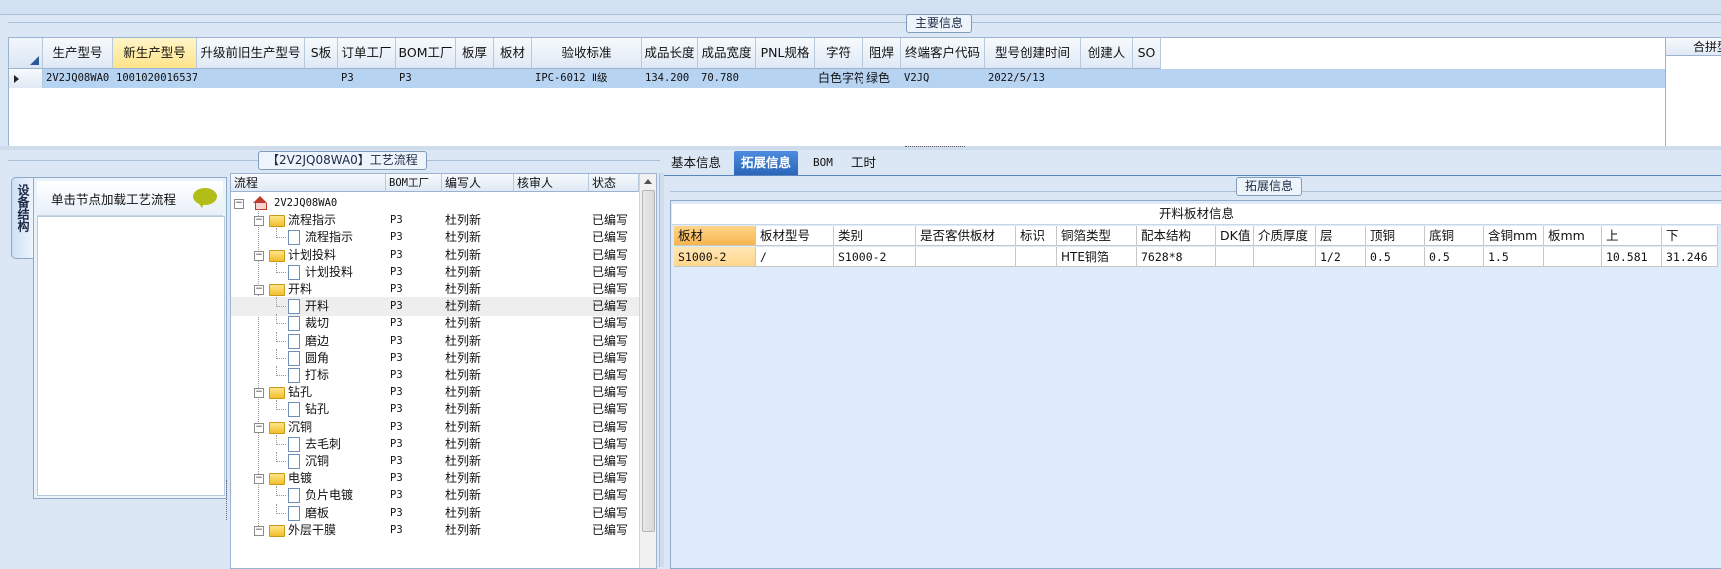 The width and height of the screenshot is (1721, 569). I want to click on tree-row: 沉铜 P3 杜列新 已编写, so click(435, 461).